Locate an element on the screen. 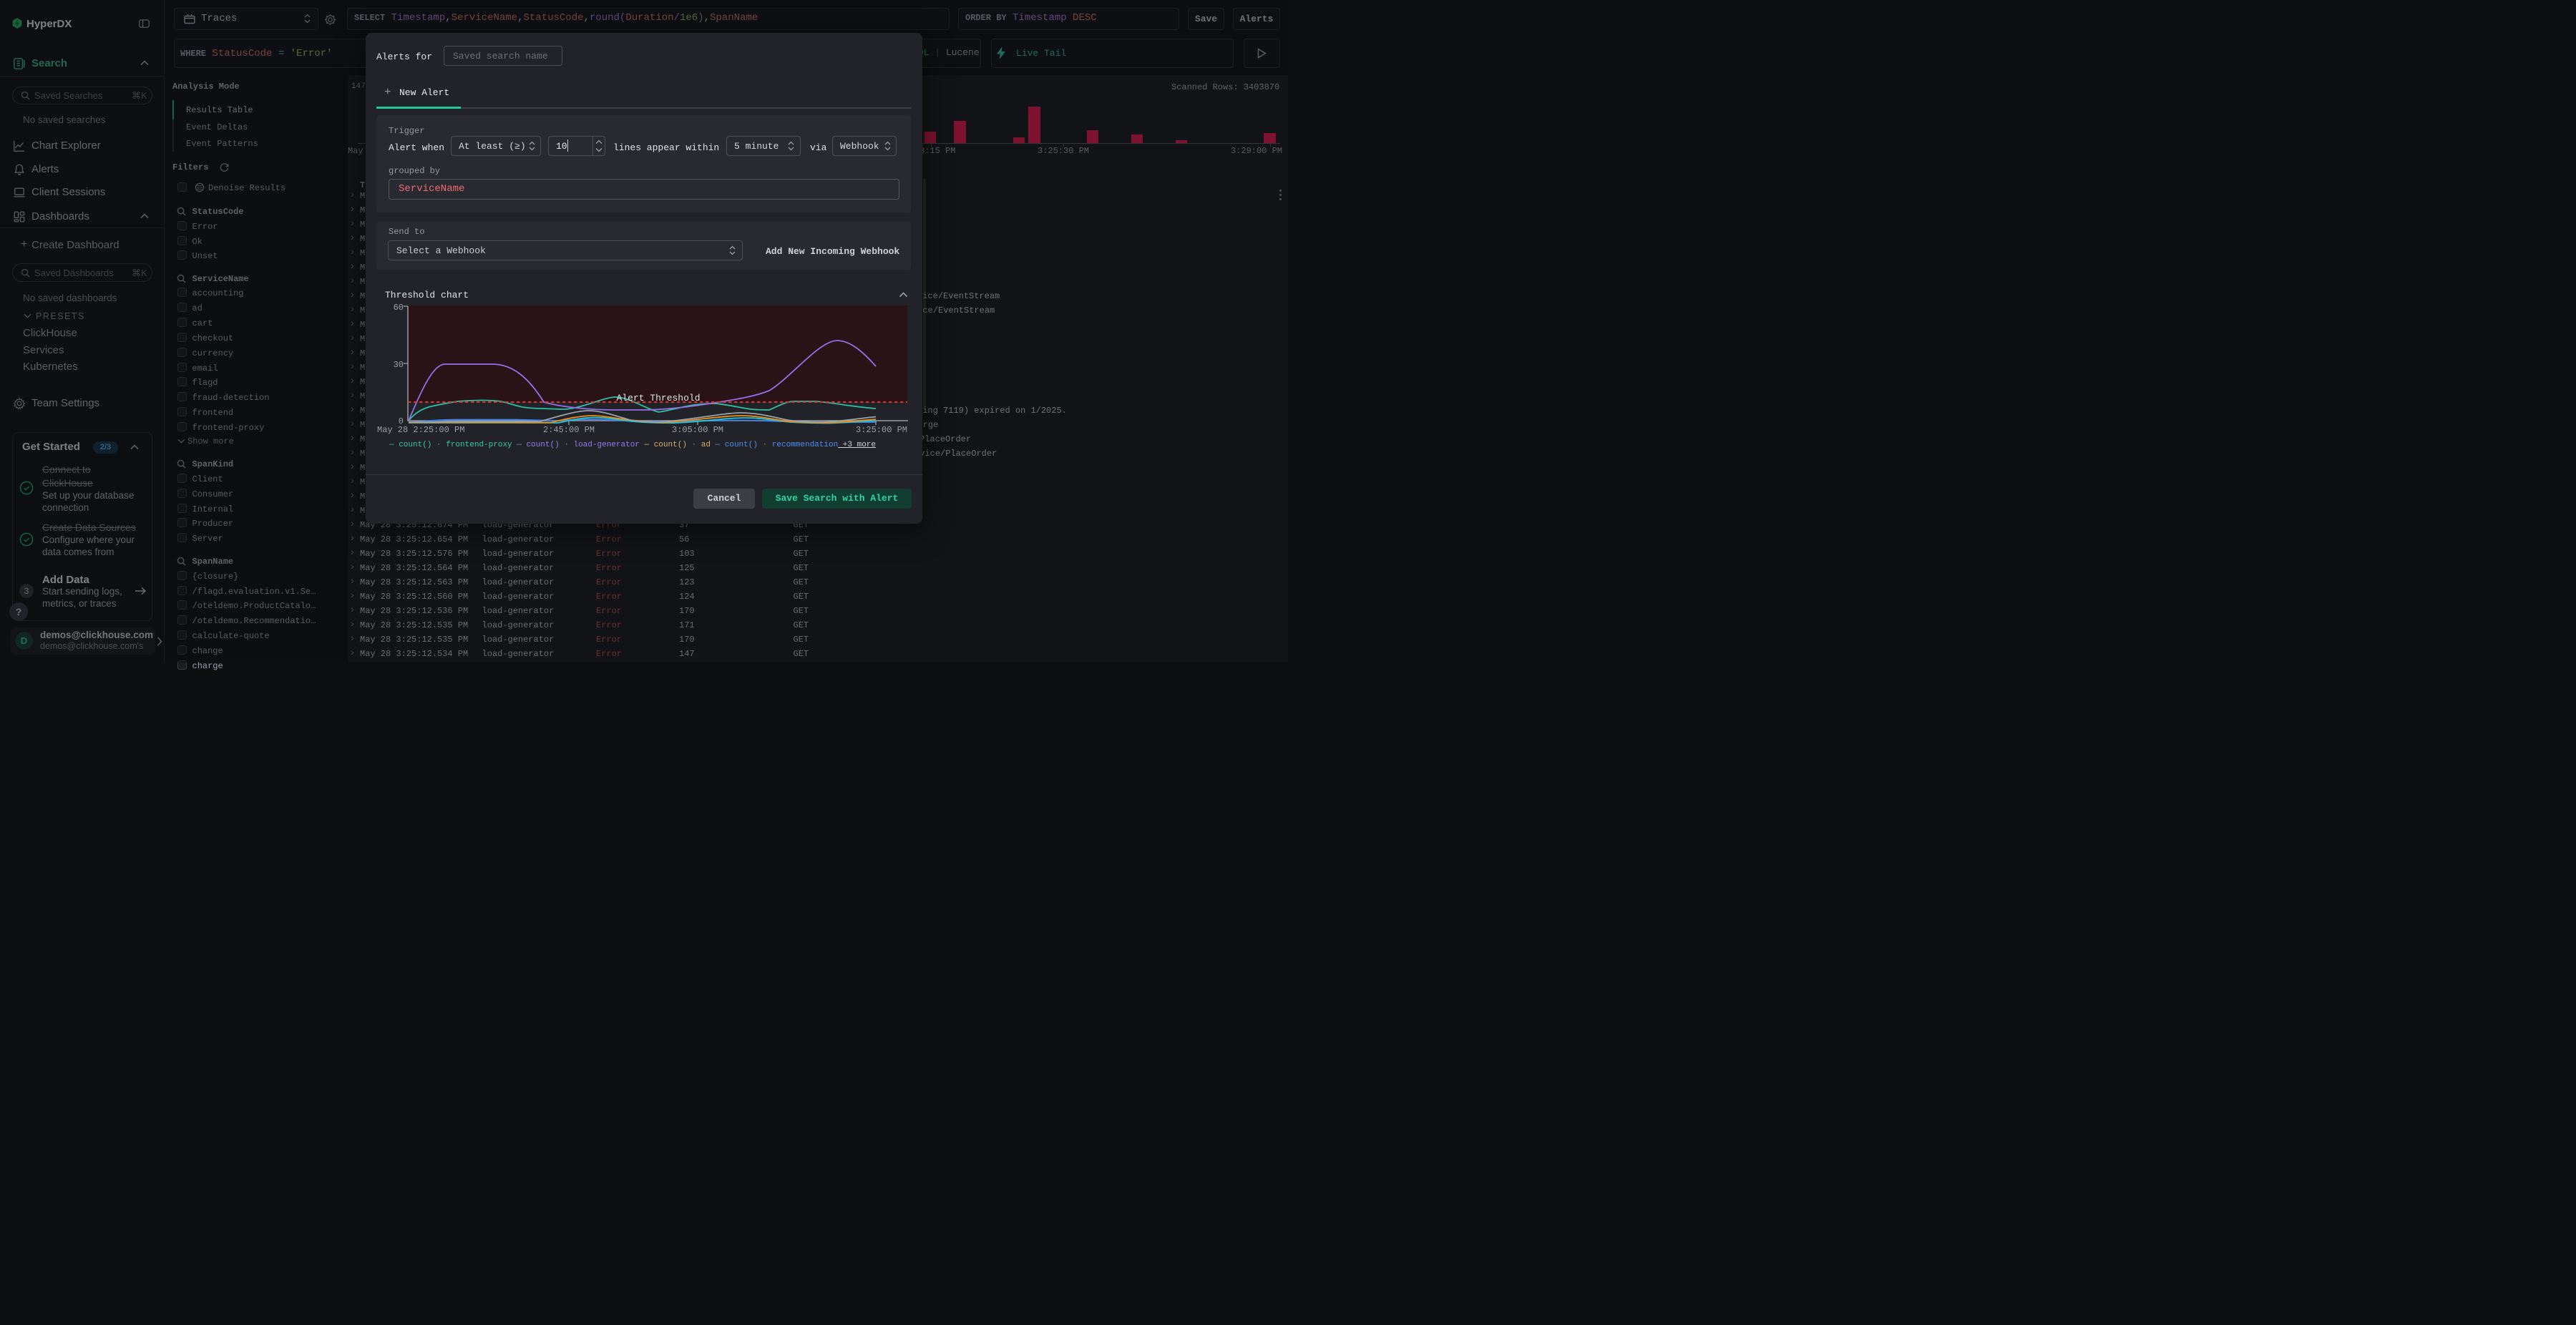  svg-text: 30 is located at coordinates (399, 365).